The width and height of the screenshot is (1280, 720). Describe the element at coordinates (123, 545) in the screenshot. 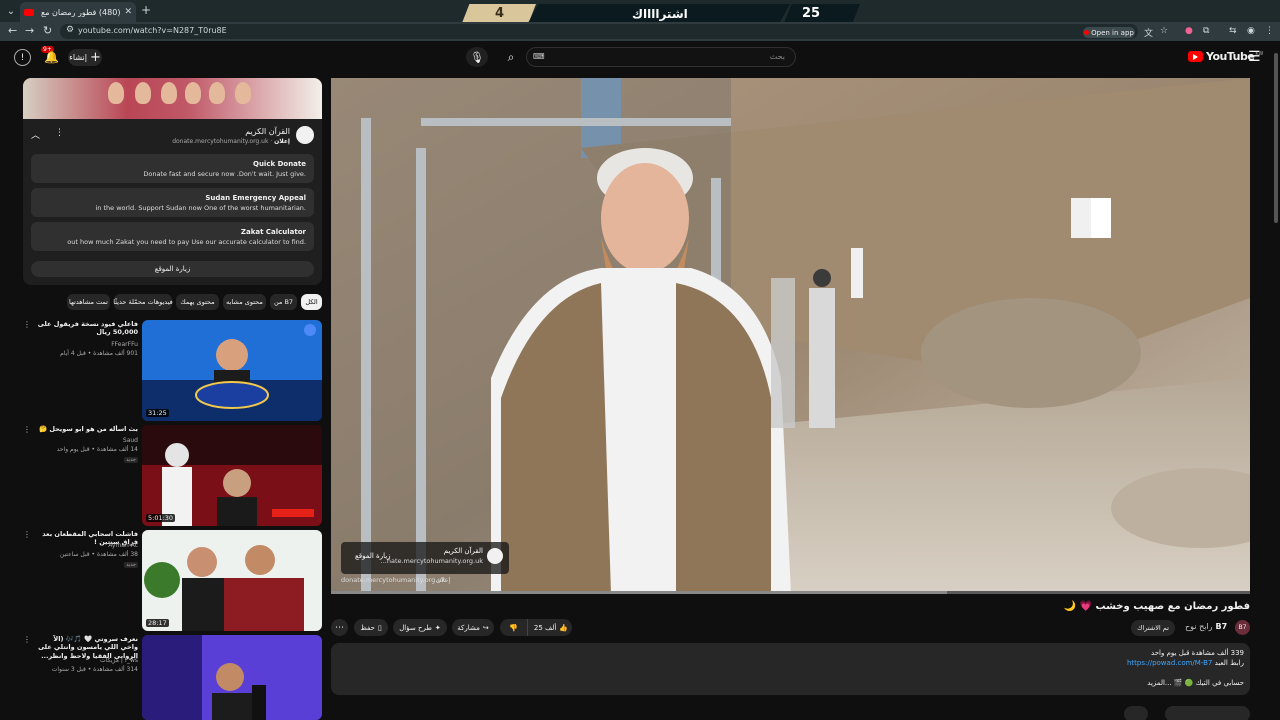

I see `video-channel: Ayman Ac` at that location.